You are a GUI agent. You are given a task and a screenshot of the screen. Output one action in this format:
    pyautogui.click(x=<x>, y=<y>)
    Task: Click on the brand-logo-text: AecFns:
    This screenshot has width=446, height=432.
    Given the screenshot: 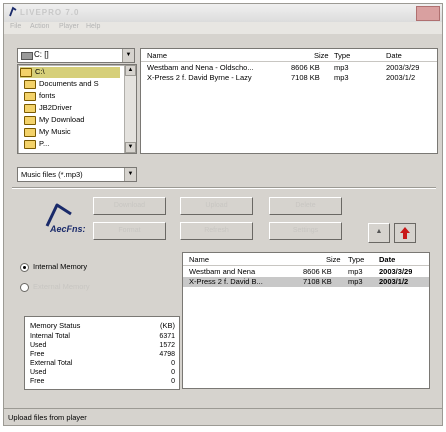 What is the action you would take?
    pyautogui.click(x=68, y=229)
    